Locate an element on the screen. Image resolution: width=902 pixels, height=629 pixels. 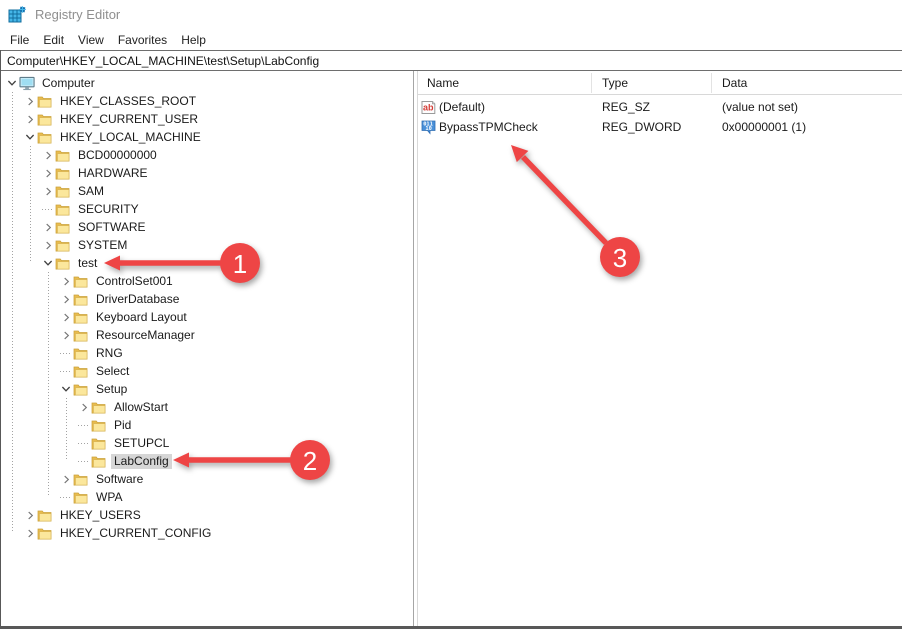
tree-item-label: HKEY_CLASSES_ROOT is located at coordinates (128, 100).